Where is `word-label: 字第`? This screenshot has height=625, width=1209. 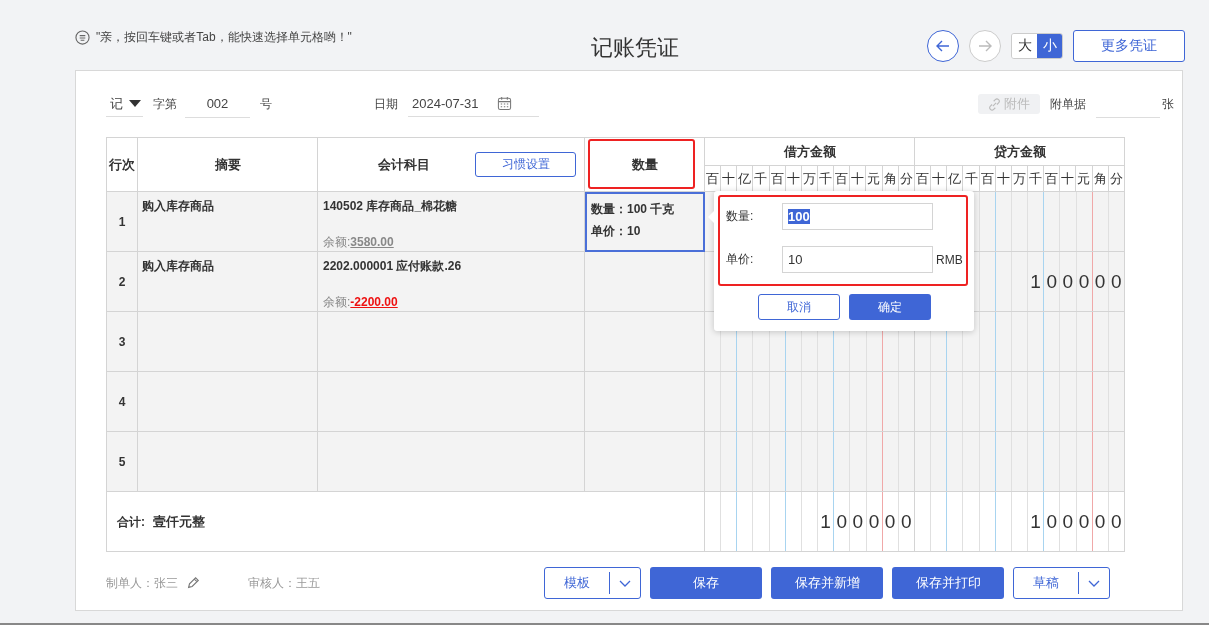 word-label: 字第 is located at coordinates (165, 104).